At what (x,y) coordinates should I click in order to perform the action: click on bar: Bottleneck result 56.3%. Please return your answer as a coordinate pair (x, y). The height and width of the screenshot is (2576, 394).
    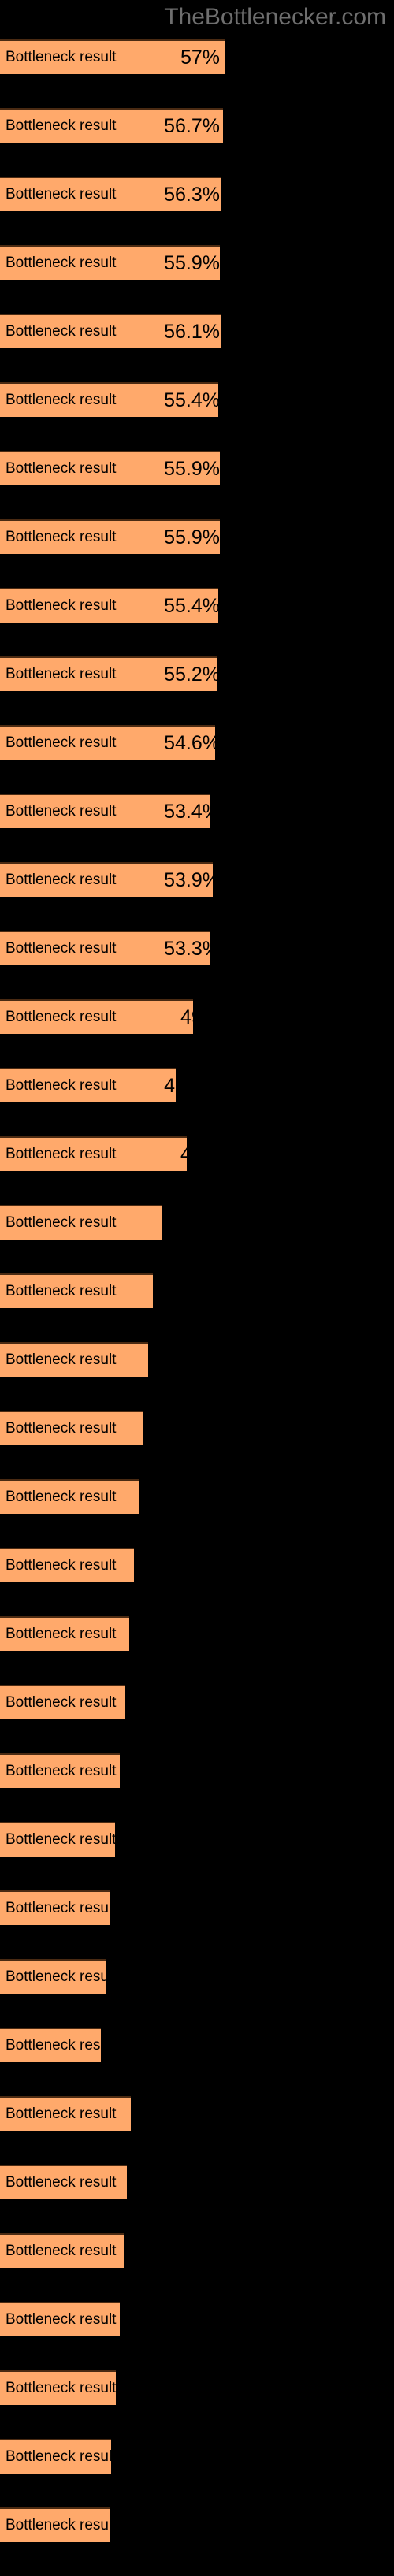
    Looking at the image, I should click on (111, 194).